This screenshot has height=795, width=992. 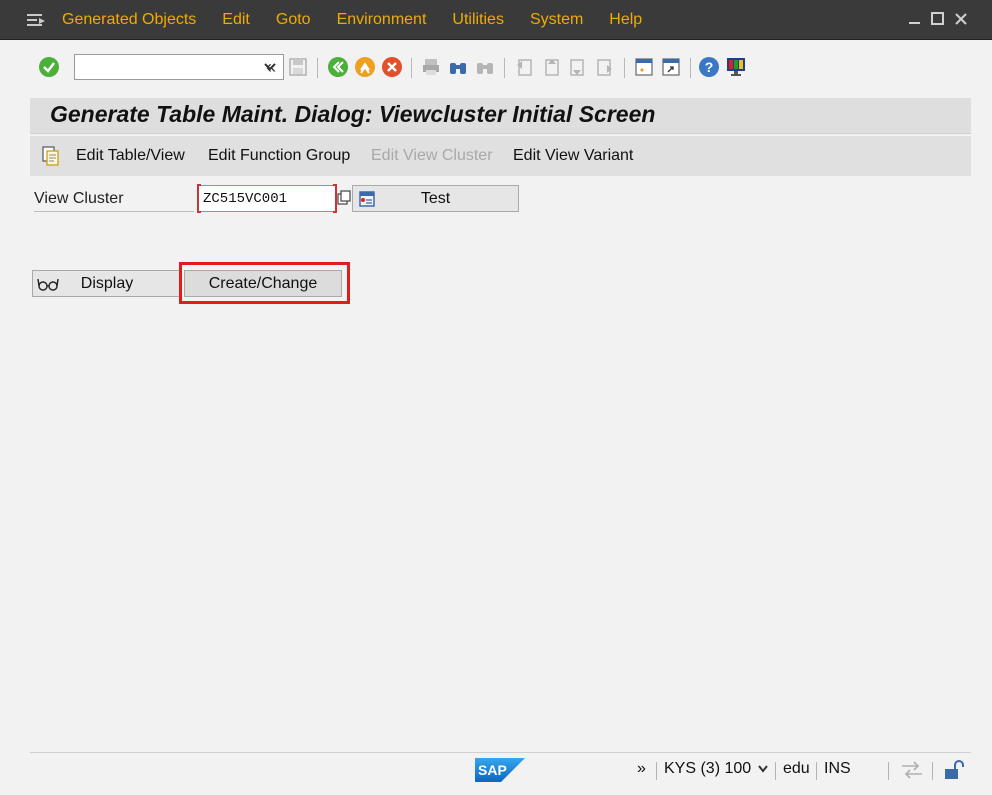 I want to click on view-cluster-input: ZC515VC001, so click(x=267, y=198).